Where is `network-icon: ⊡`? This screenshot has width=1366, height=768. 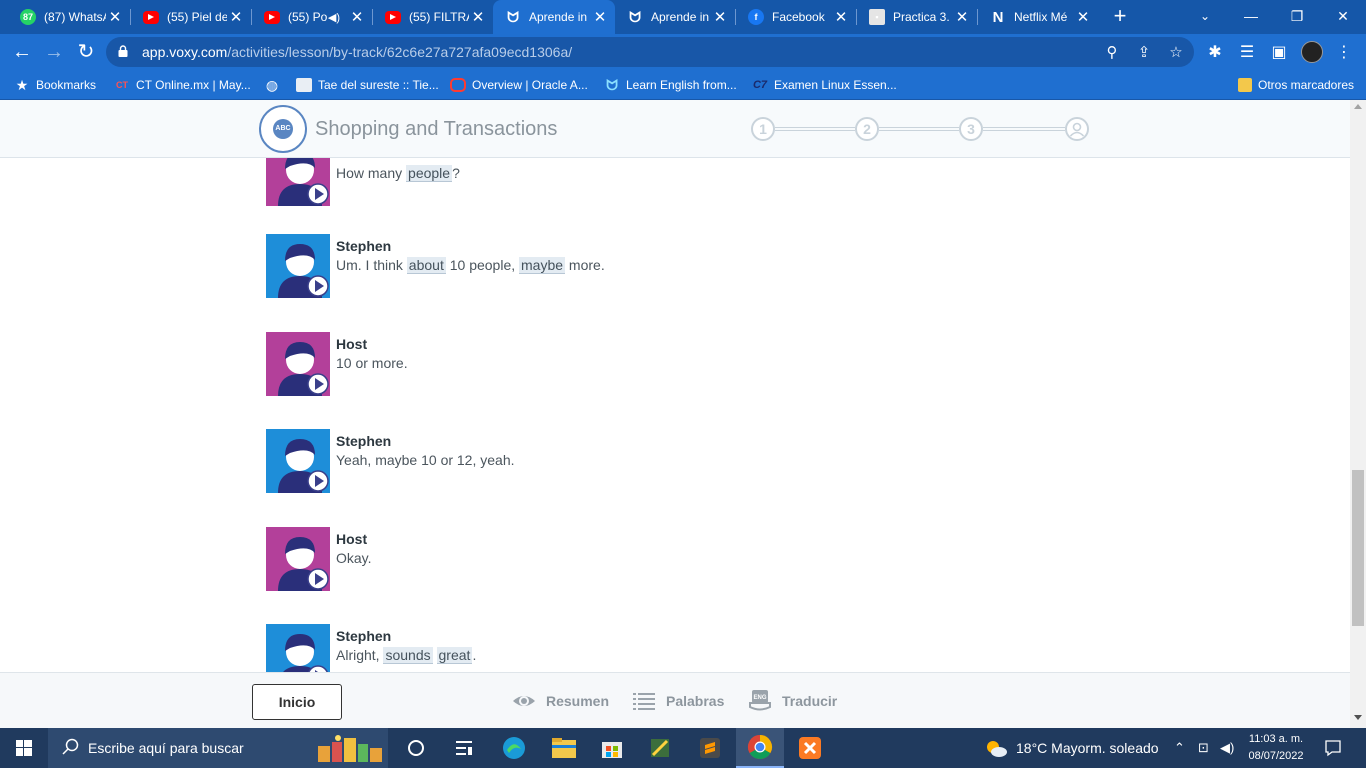 network-icon: ⊡ is located at coordinates (1203, 748).